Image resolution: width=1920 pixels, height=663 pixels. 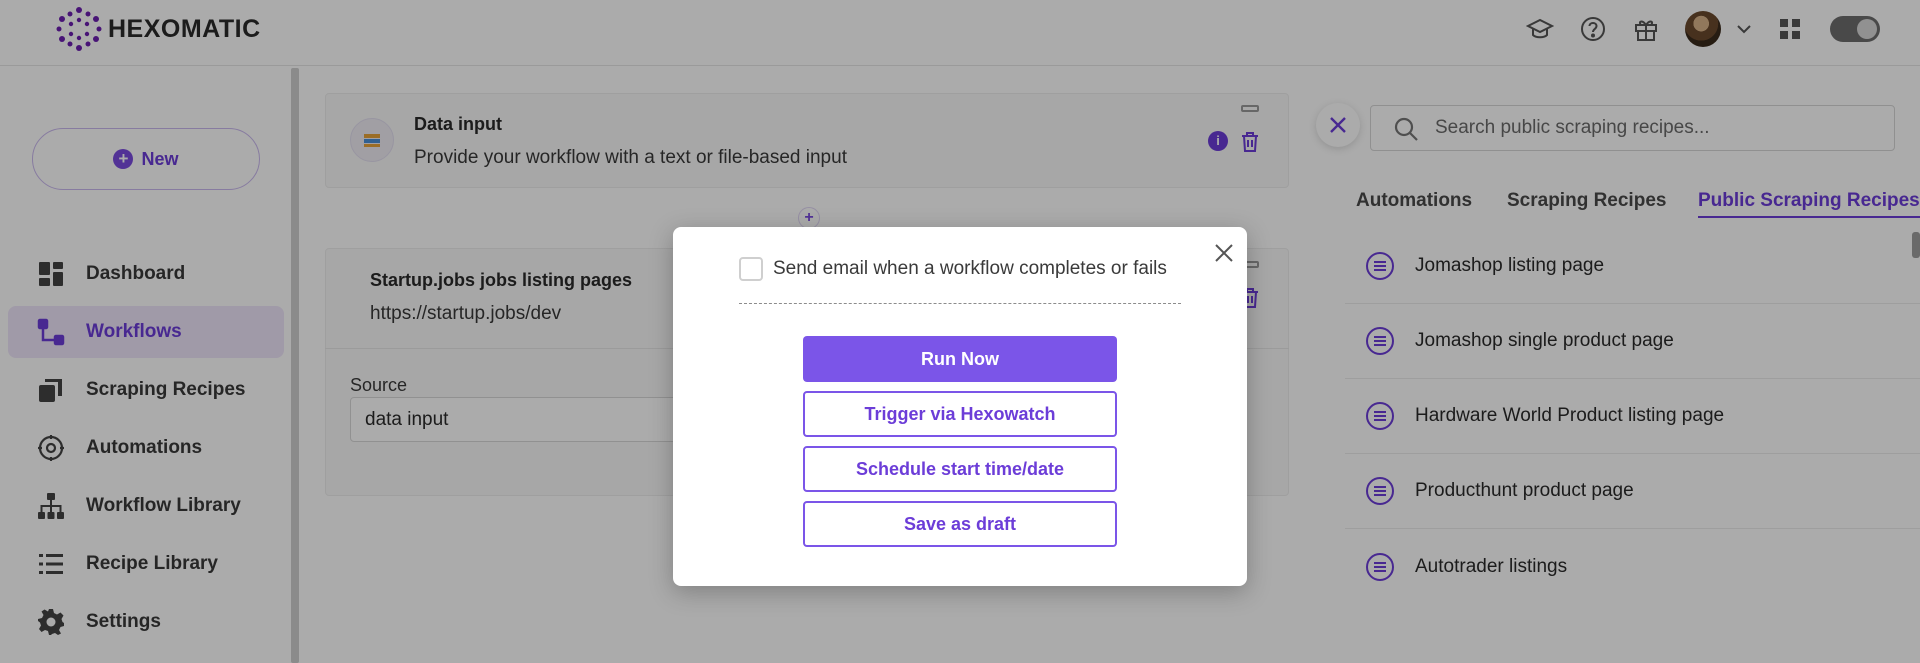 What do you see at coordinates (960, 469) in the screenshot?
I see `schedule-button: Schedule start time/date` at bounding box center [960, 469].